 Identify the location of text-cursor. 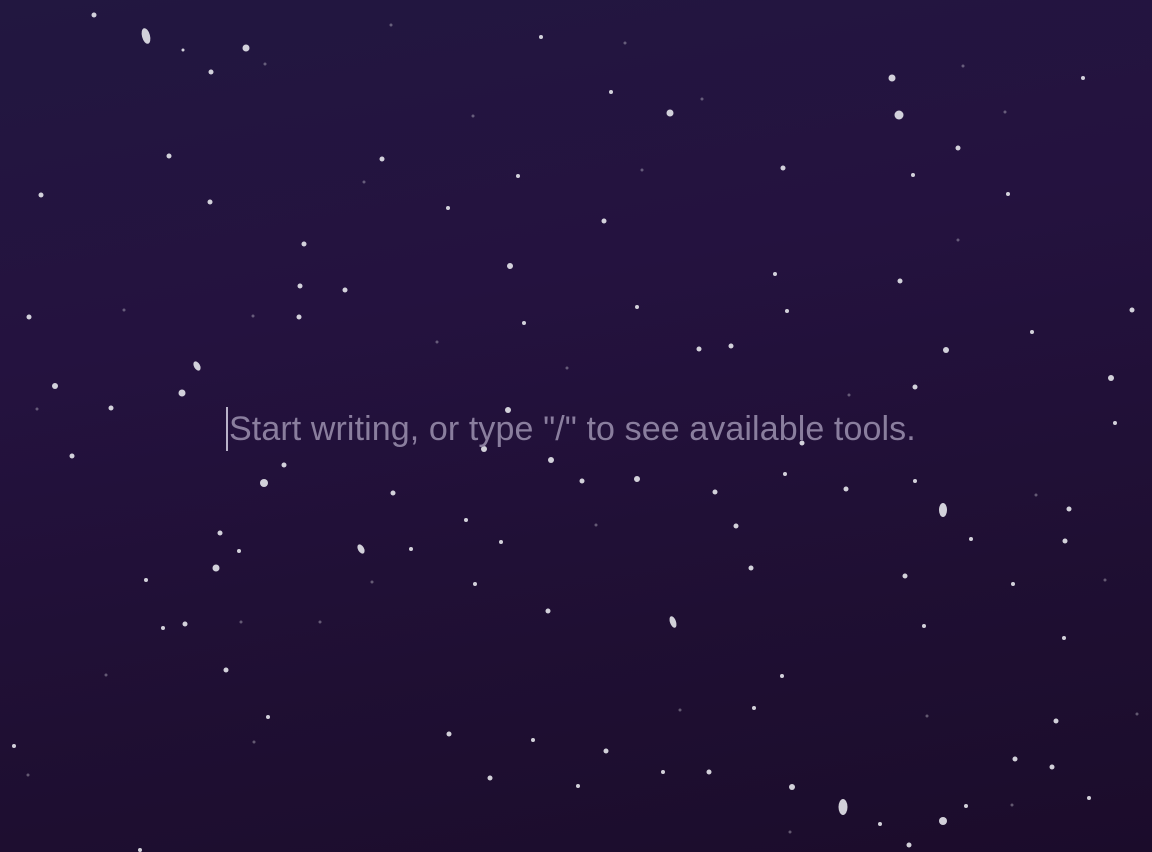
(227, 429).